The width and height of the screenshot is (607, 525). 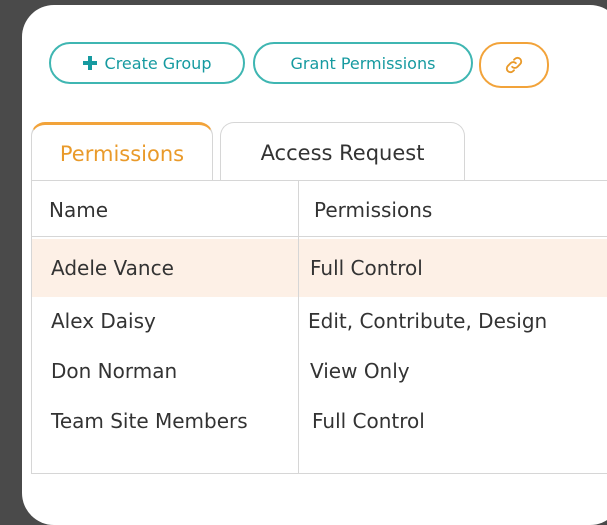 I want to click on table-row: Don Norman View Only, so click(x=319, y=372).